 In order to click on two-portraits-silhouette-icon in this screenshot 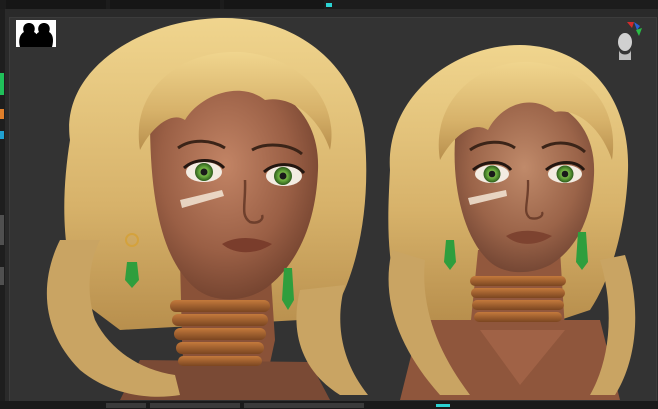, I will do `click(36, 33)`.